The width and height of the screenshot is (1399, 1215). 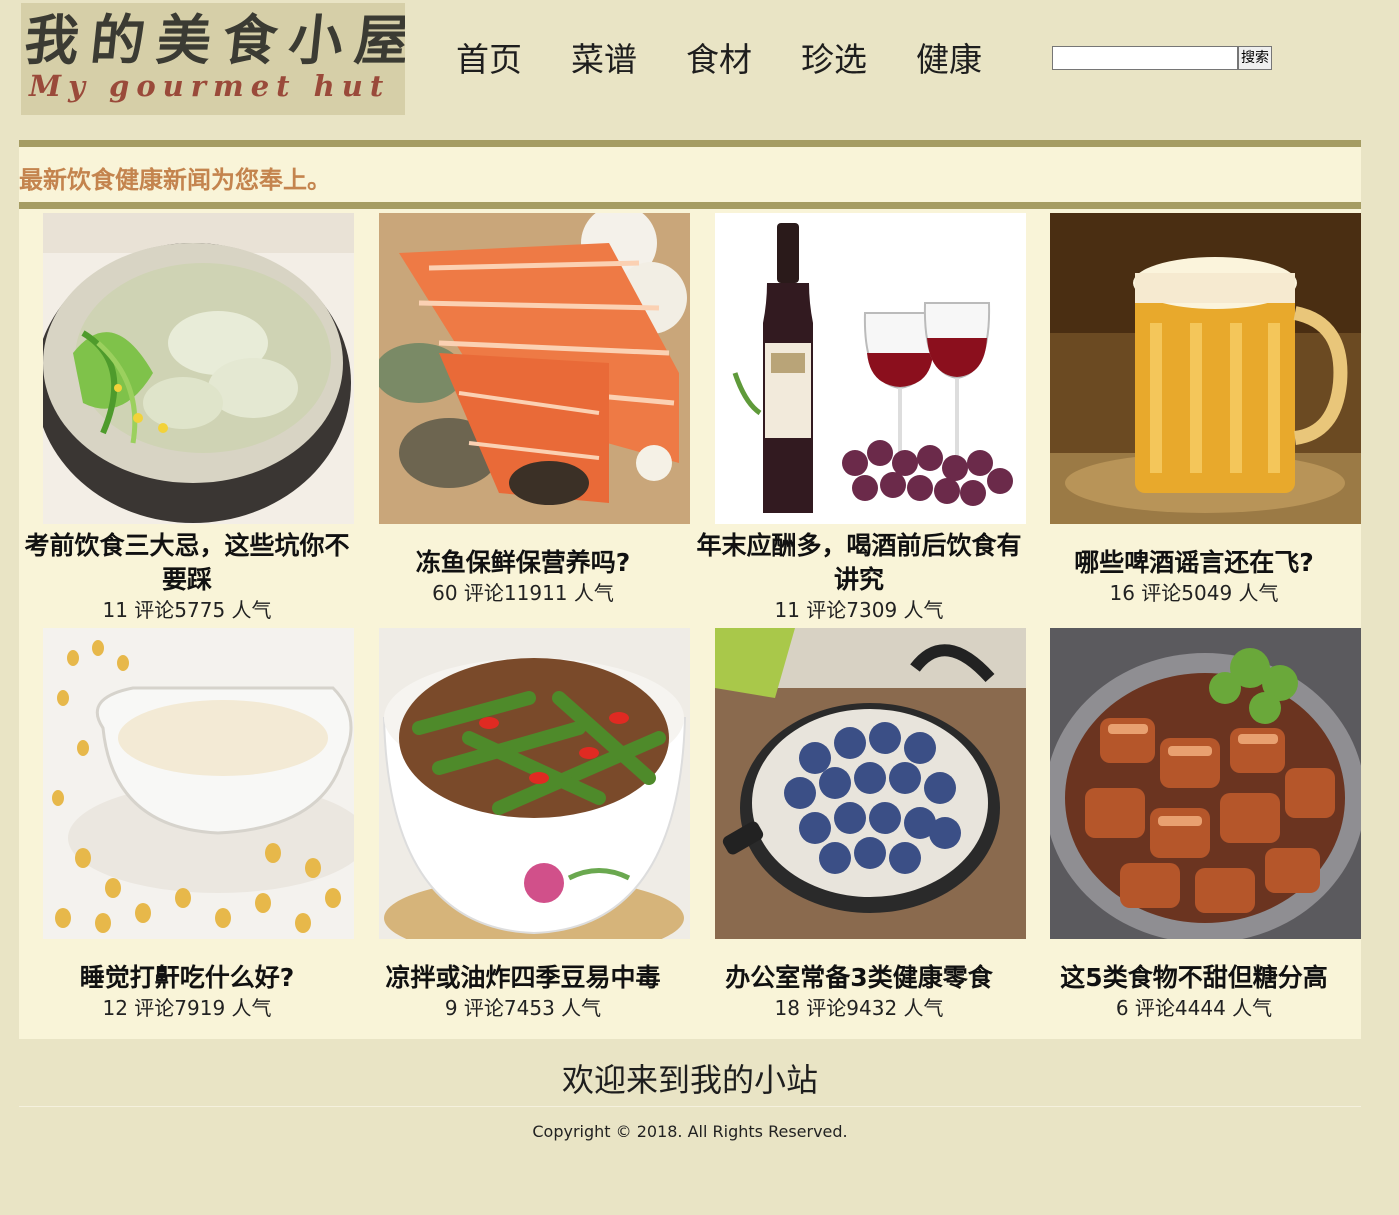 I want to click on card-title: 年末应酬多，喝酒前后饮食有讲究, so click(x=859, y=563).